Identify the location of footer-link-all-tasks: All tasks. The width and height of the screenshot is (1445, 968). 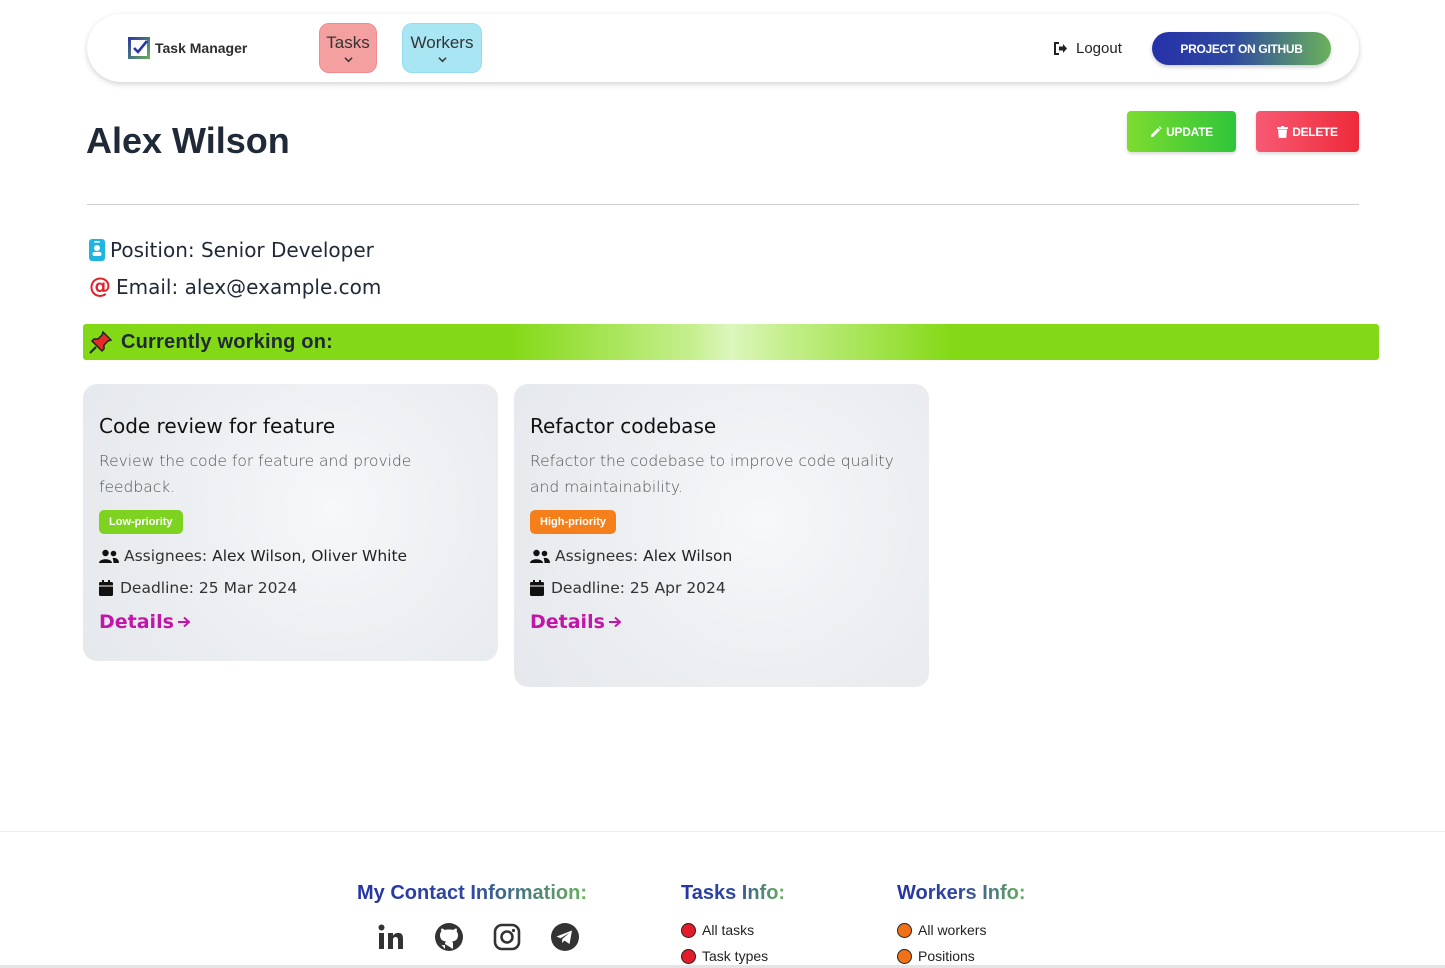
(733, 930).